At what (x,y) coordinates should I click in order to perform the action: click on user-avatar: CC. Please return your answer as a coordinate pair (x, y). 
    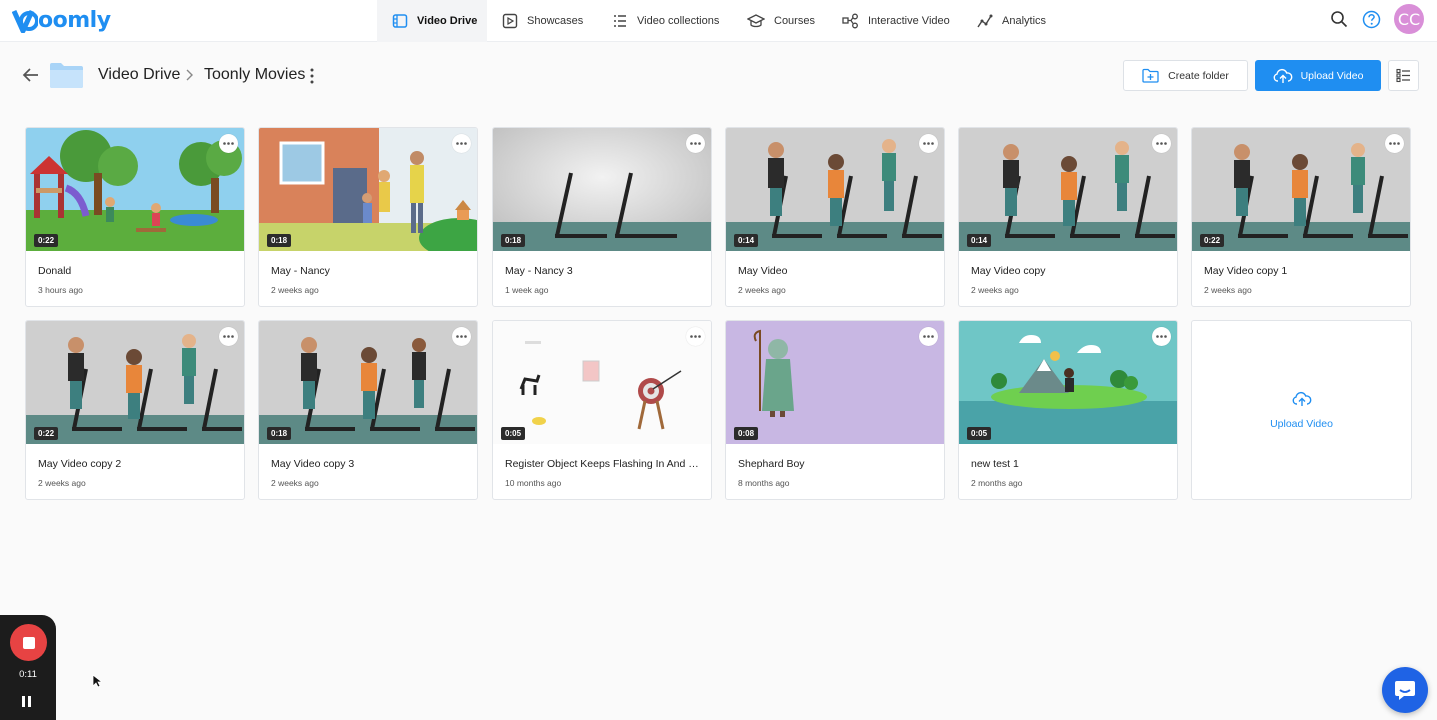
    Looking at the image, I should click on (1409, 19).